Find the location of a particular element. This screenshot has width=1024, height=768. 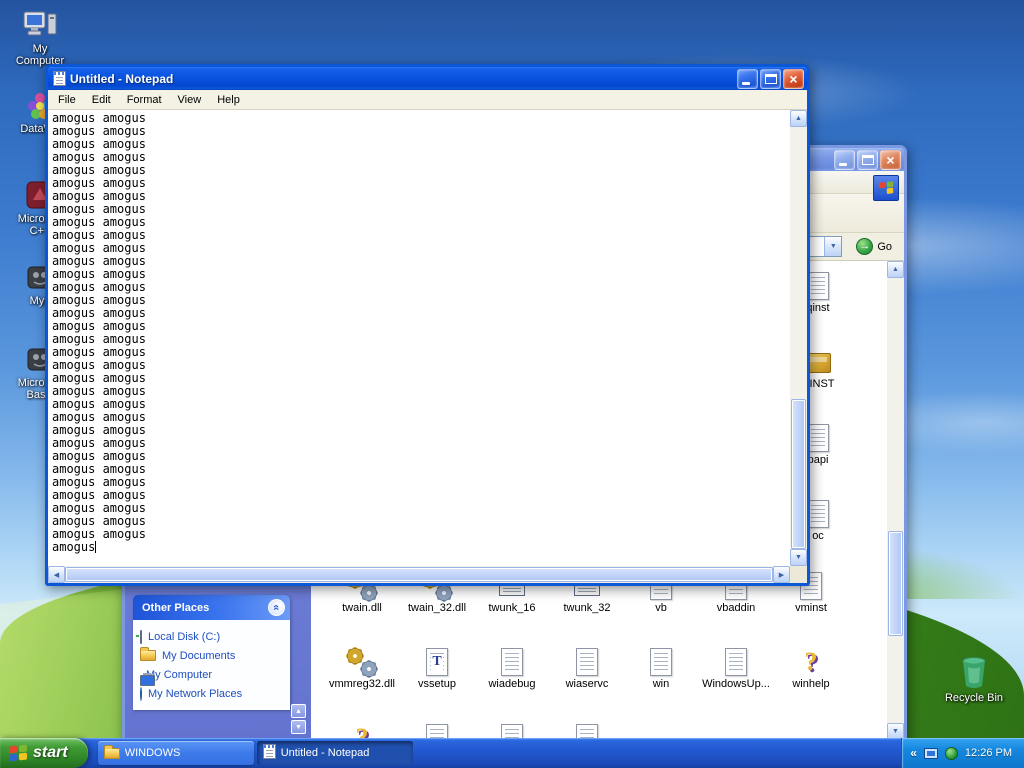

other-places-my-network-places: My Network Places is located at coordinates (213, 693).